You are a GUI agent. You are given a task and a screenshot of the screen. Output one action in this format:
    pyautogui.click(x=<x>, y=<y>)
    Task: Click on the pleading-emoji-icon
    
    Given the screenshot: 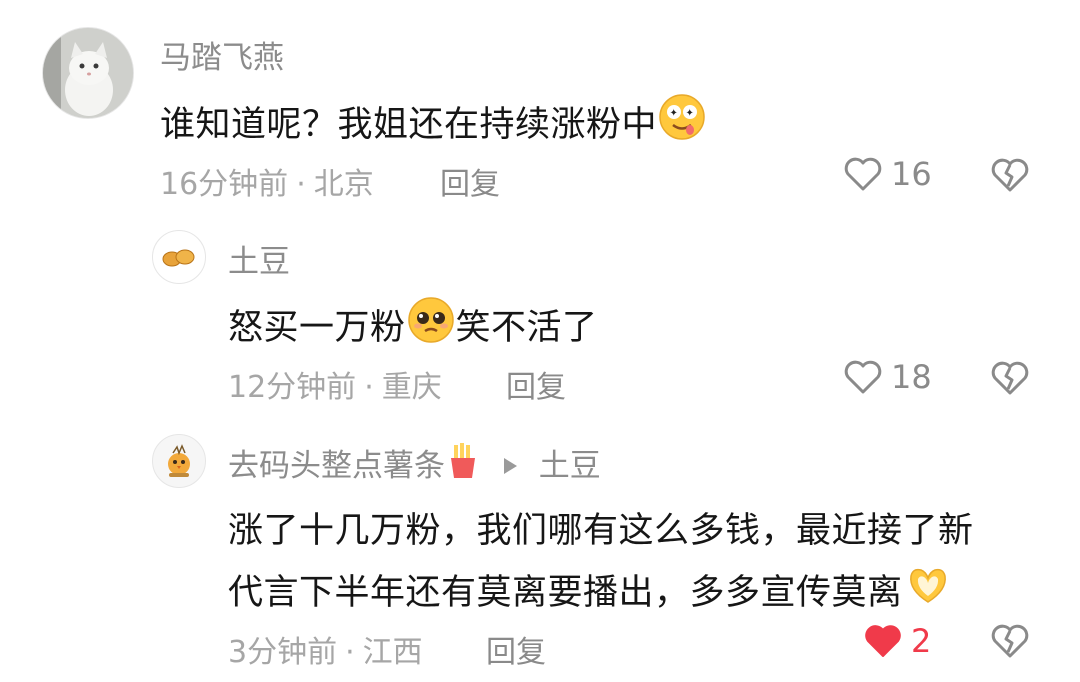 What is the action you would take?
    pyautogui.click(x=430, y=320)
    